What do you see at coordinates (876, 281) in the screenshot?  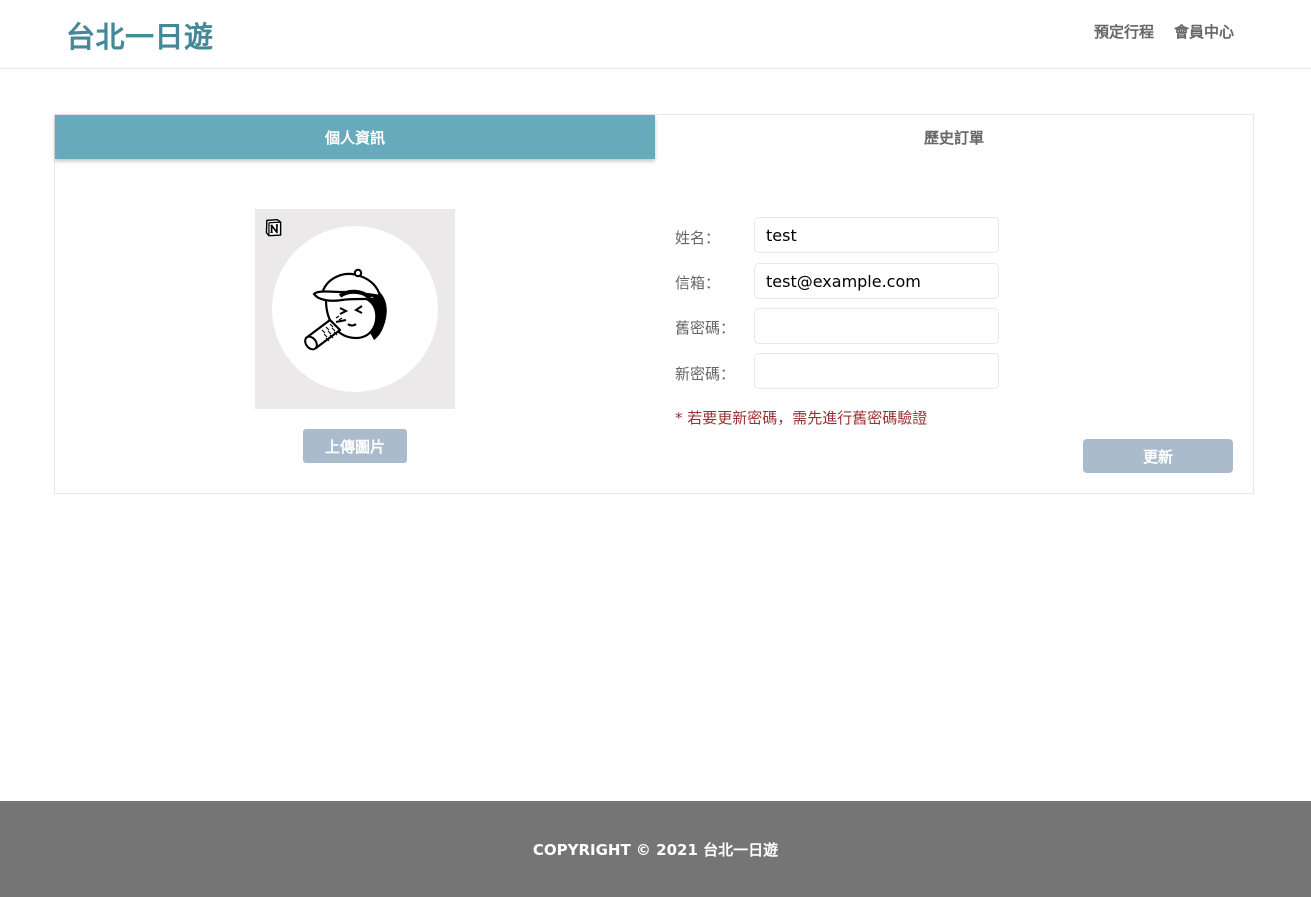 I see `email-field` at bounding box center [876, 281].